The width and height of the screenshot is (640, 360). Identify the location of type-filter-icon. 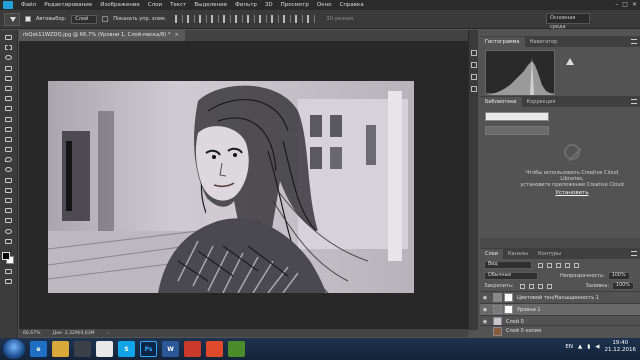
(558, 265).